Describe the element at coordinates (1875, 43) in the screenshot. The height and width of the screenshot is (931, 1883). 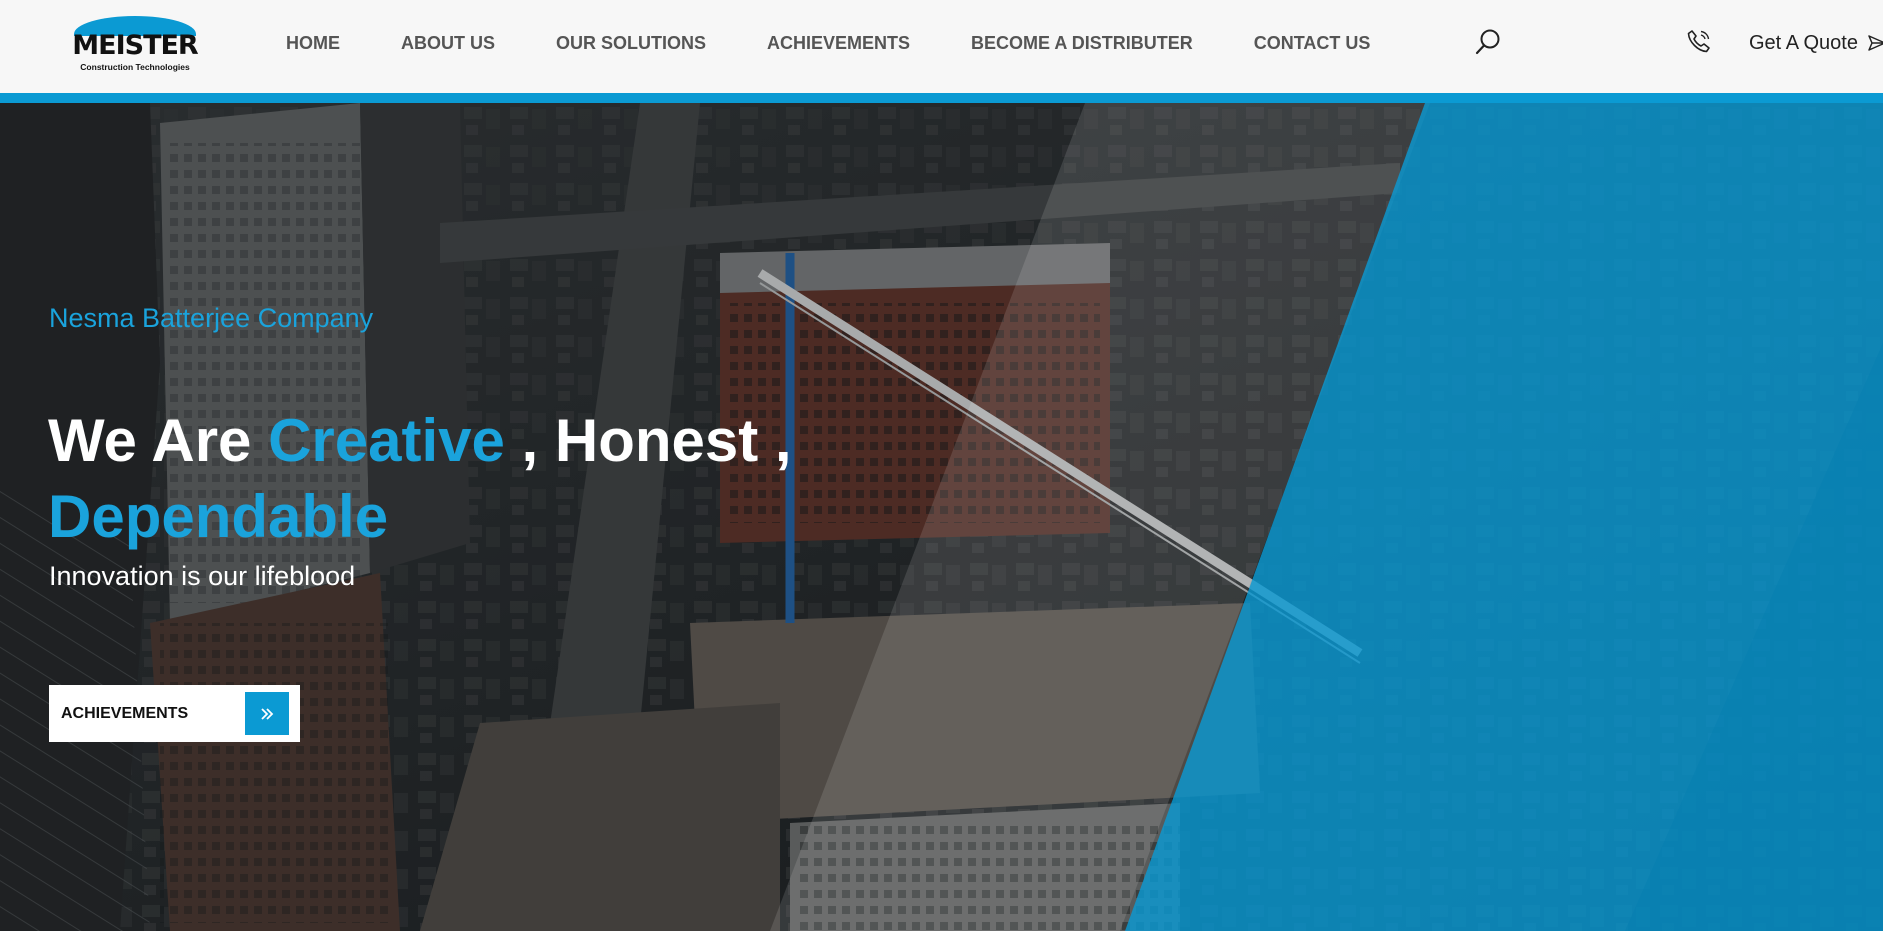
I see `send-icon` at that location.